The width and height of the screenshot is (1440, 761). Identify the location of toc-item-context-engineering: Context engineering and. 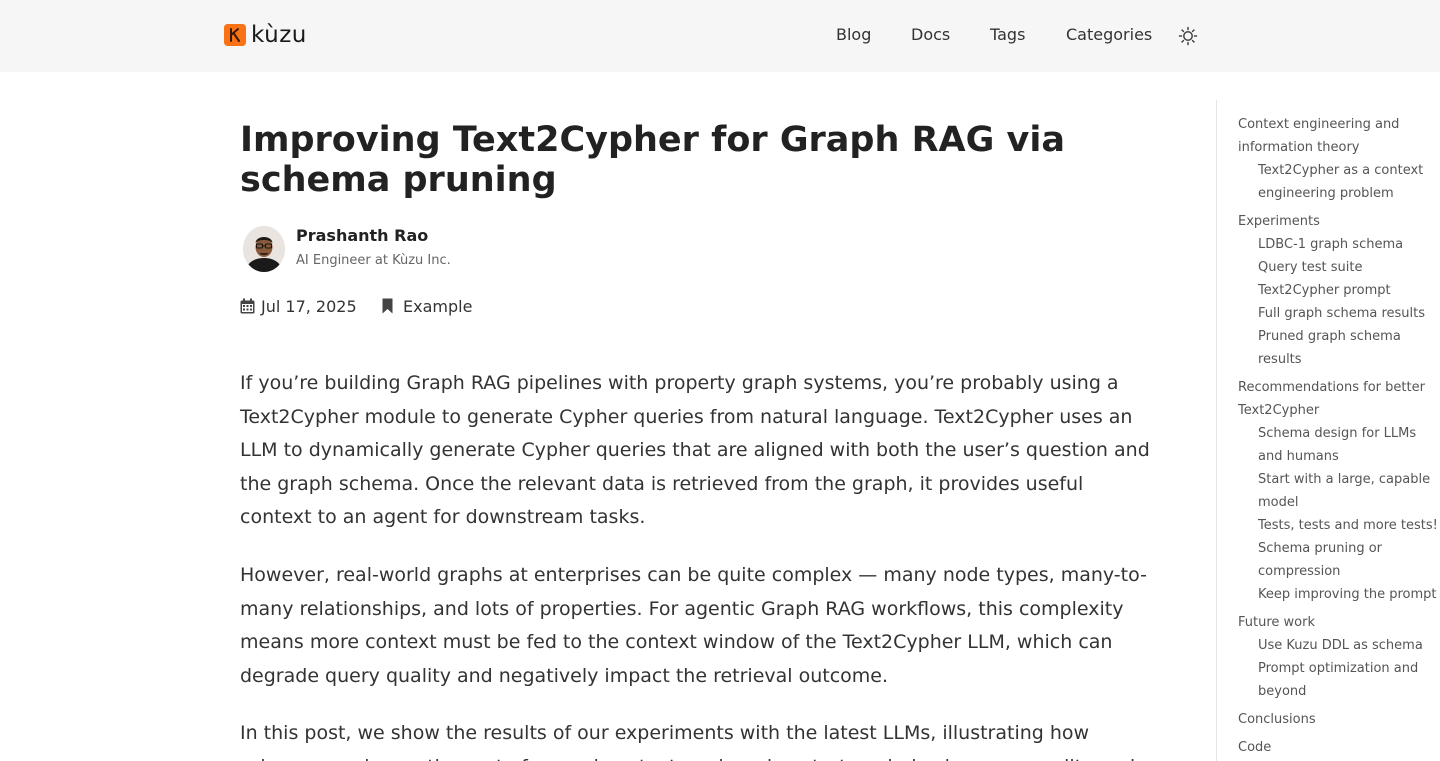
(1318, 124).